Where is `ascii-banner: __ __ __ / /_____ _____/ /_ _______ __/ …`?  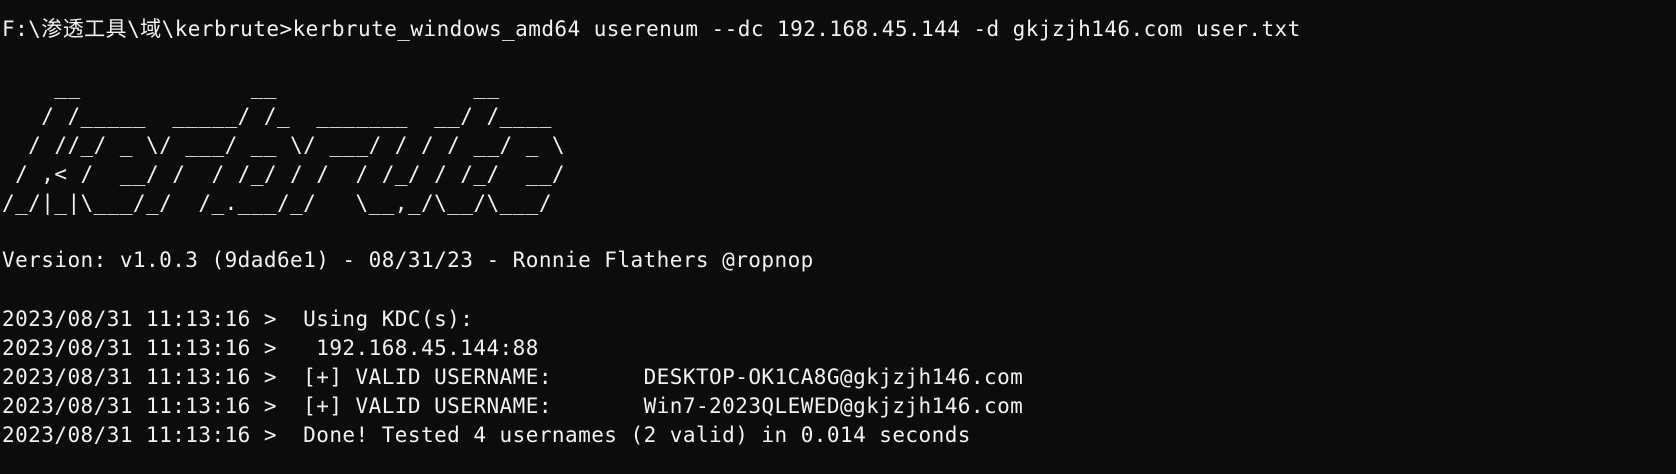
ascii-banner: __ __ __ / /_____ _____/ /_ _______ __/ … is located at coordinates (284, 145).